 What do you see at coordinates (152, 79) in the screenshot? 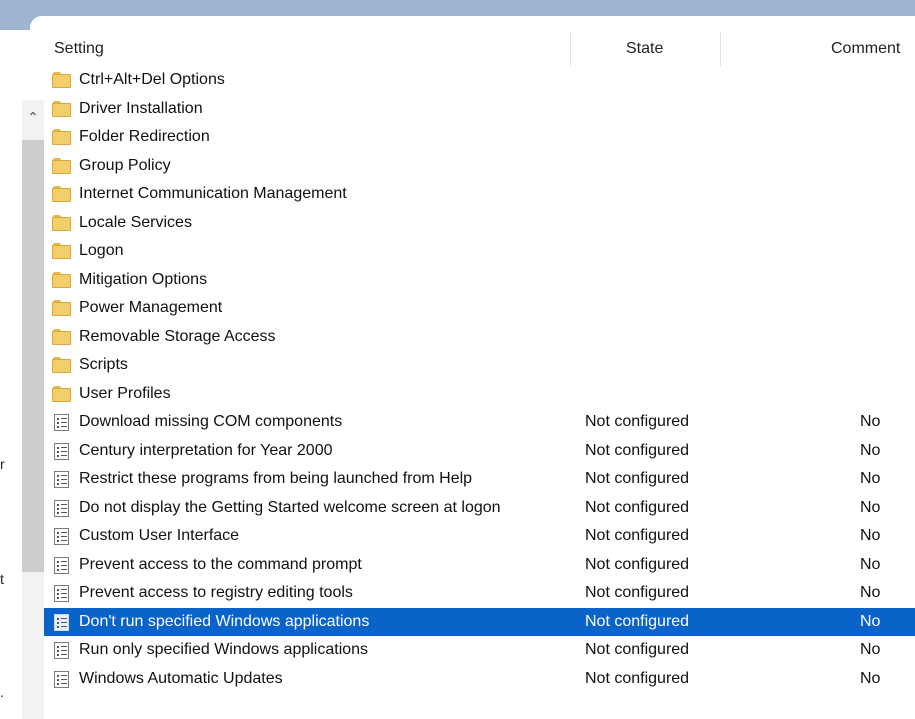
I see `row-name: Ctrl+Alt+Del Options` at bounding box center [152, 79].